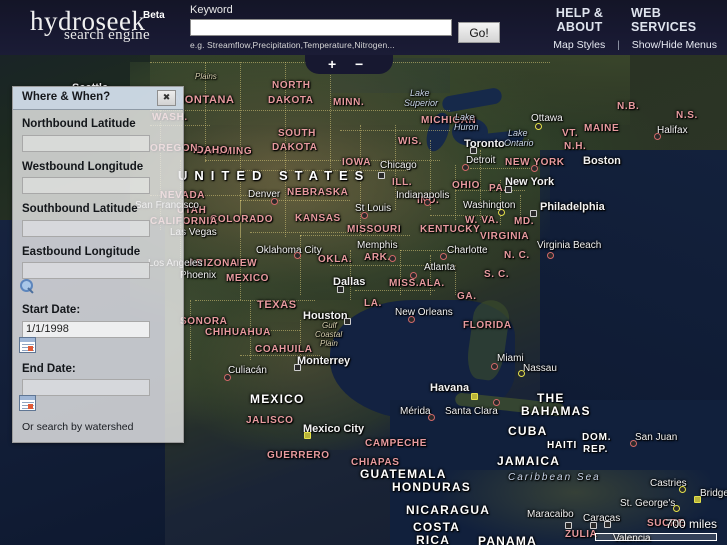 This screenshot has height=545, width=727. Describe the element at coordinates (98, 427) in the screenshot. I see `watershed-search-link: Or search by watershed` at that location.